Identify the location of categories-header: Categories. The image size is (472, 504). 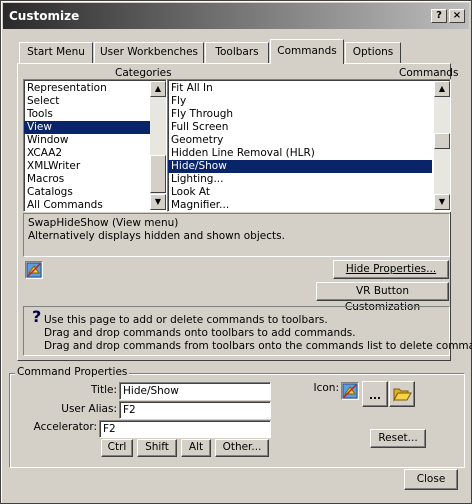
(143, 73).